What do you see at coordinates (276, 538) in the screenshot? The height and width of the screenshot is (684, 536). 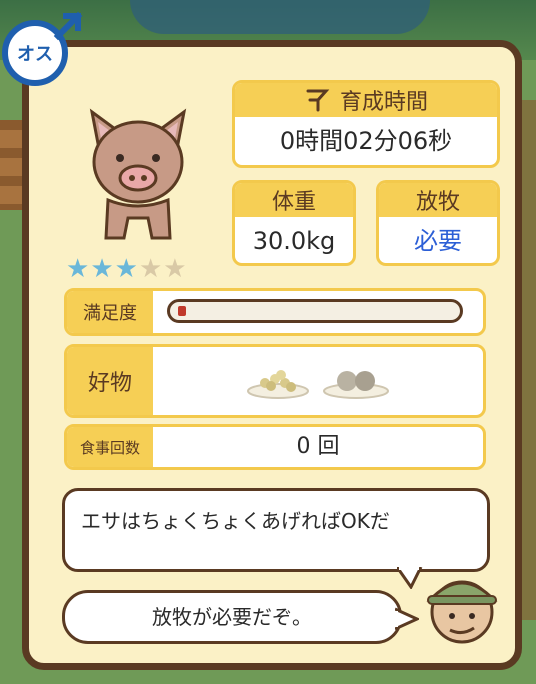 I see `dialog-bubble-1: エサはちょくちょくあげればOKだ` at bounding box center [276, 538].